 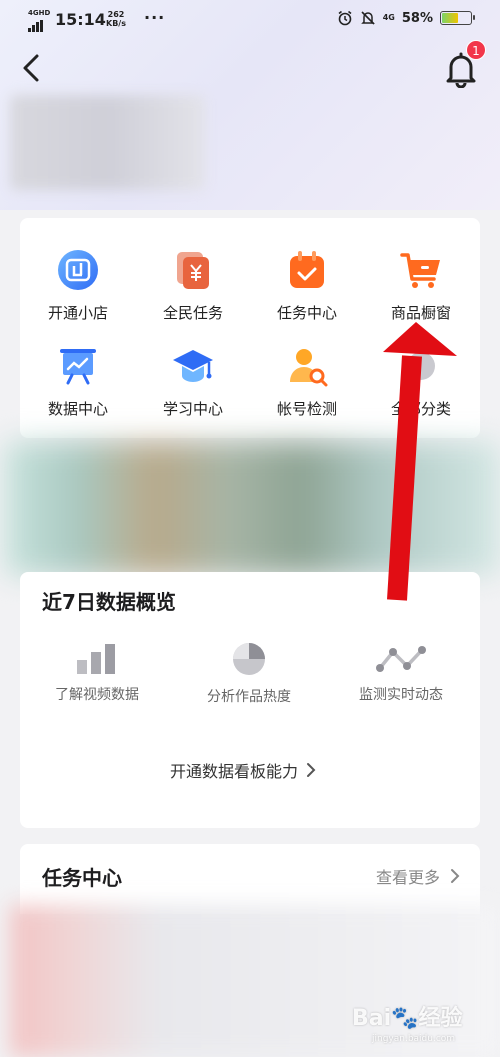 What do you see at coordinates (250, 20) in the screenshot?
I see `status-bar: 4GHD 15:14 262 KB/s ··· 4G 58%` at bounding box center [250, 20].